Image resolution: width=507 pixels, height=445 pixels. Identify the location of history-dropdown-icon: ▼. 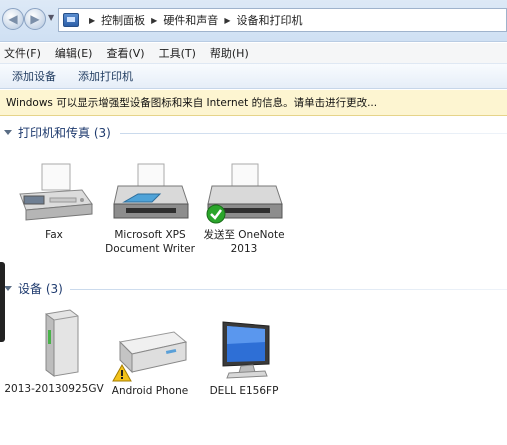
(51, 17).